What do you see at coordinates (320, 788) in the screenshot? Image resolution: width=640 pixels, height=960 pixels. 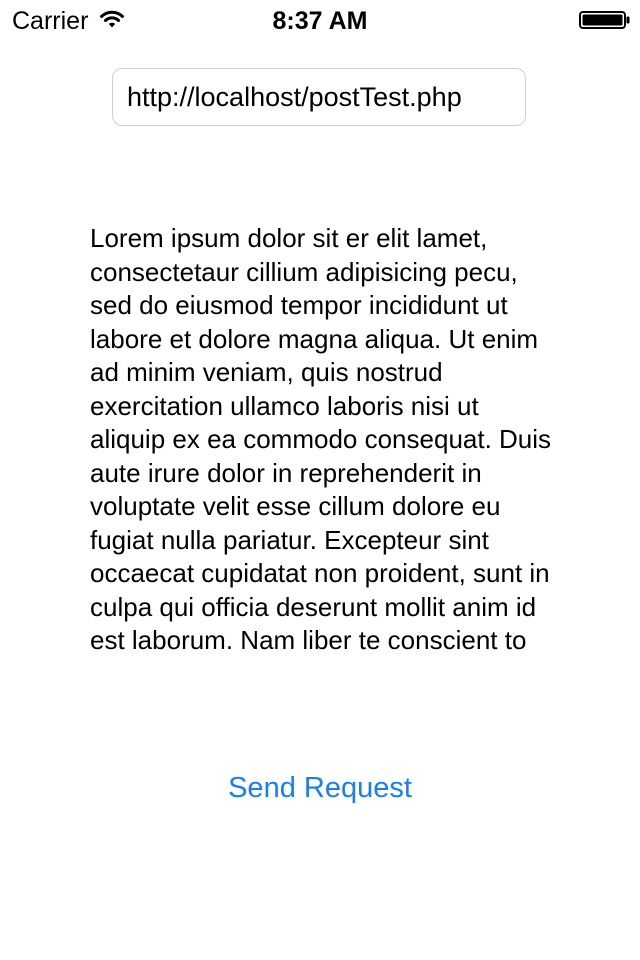 I see `send-request-button: Send Request` at bounding box center [320, 788].